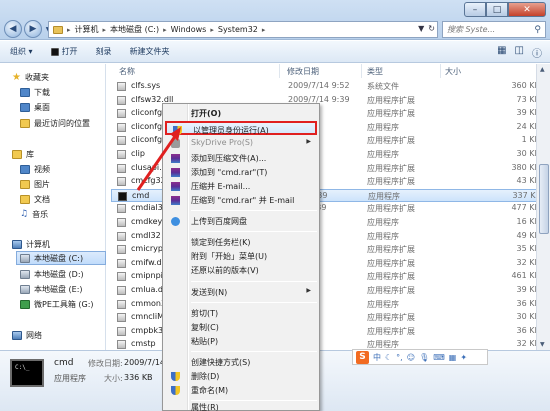 This screenshot has height=411, width=550. What do you see at coordinates (17, 335) in the screenshot?
I see `network-icon` at bounding box center [17, 335].